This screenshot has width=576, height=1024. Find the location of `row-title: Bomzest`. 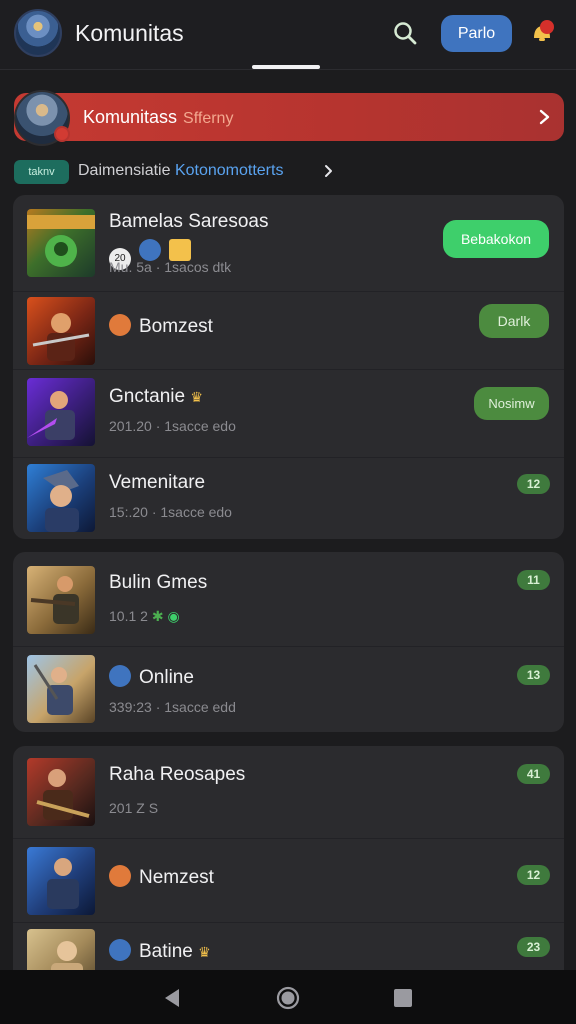

row-title: Bomzest is located at coordinates (161, 326).